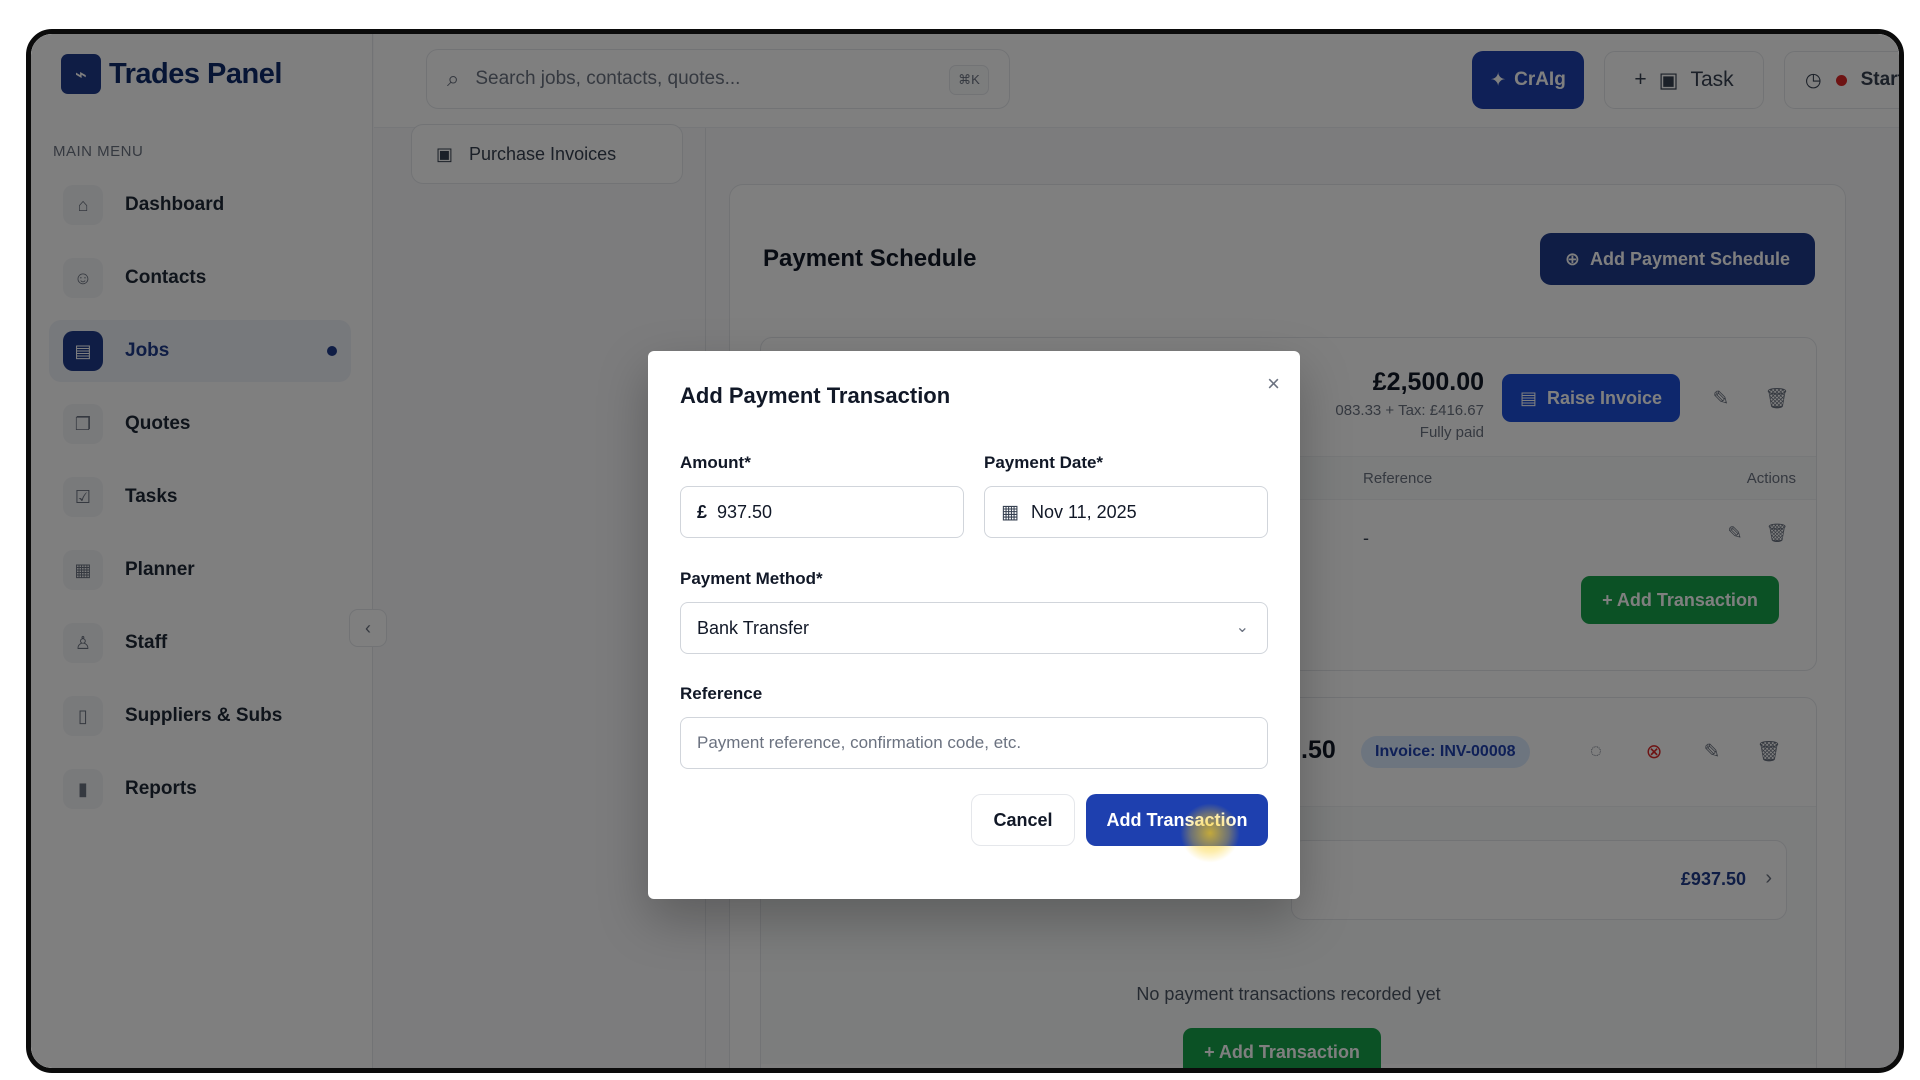 Image resolution: width=1920 pixels, height=1080 pixels. I want to click on cancel-button: Cancel, so click(1023, 820).